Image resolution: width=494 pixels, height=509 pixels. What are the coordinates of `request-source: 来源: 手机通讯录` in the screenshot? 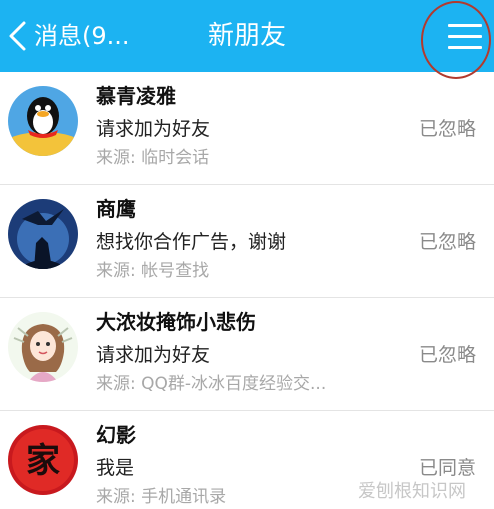 It's located at (161, 497).